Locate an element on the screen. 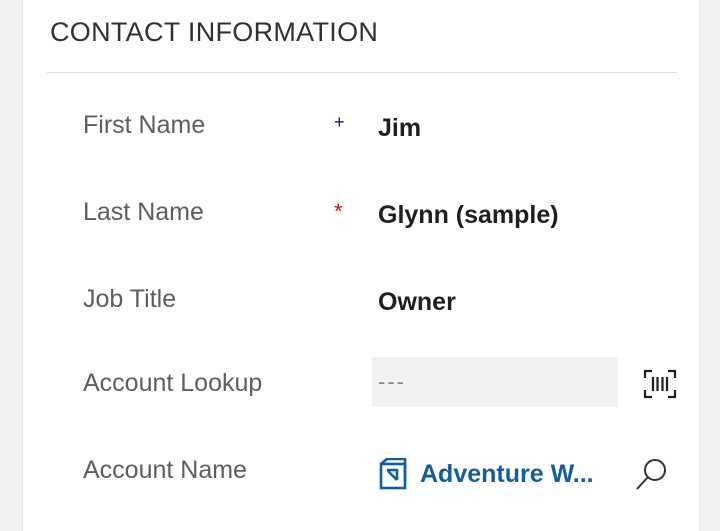 The image size is (720, 531). account-name-row: Account Name is located at coordinates (361, 483).